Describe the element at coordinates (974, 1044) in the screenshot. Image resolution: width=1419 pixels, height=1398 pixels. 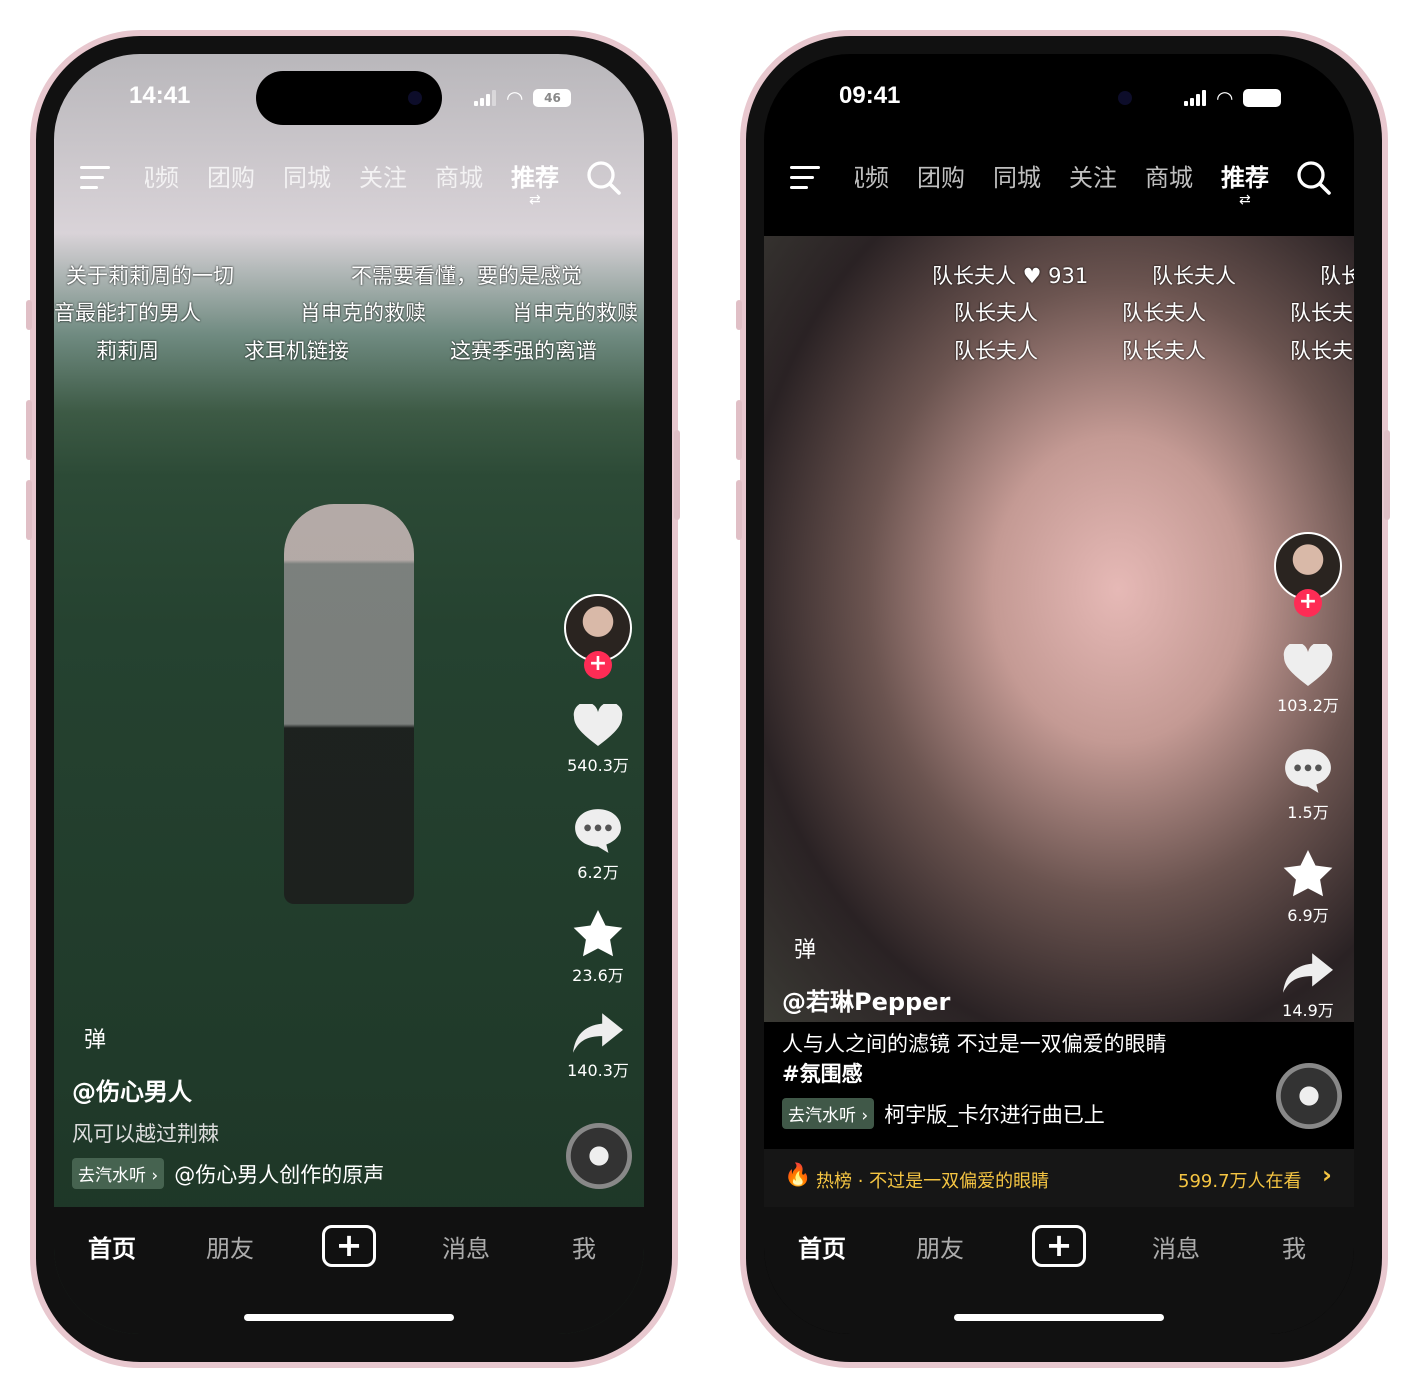
I see `video-description: 人与人之间的滤镜 不过是一双偏爱的眼睛` at that location.